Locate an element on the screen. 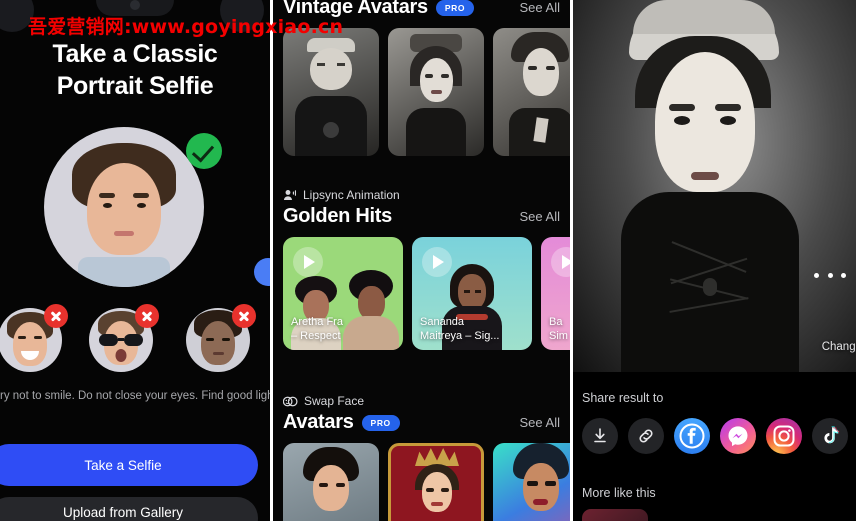 This screenshot has width=856, height=521. front-camera-dot is located at coordinates (135, 5).